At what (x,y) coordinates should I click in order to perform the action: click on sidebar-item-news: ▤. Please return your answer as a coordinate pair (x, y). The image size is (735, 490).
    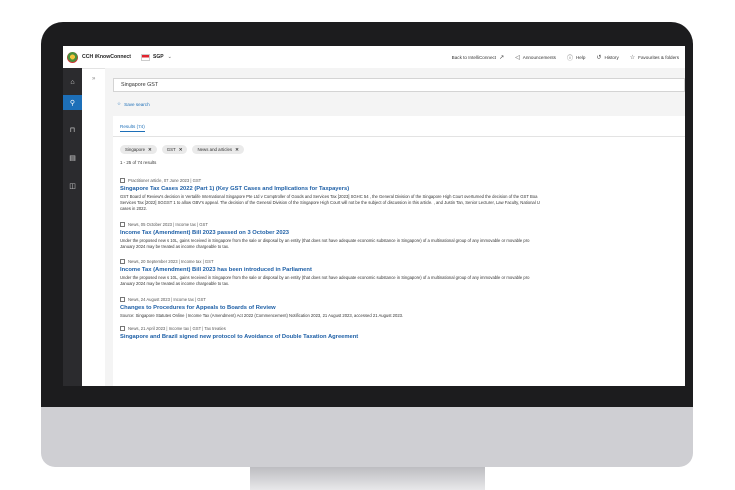
    Looking at the image, I should click on (72, 157).